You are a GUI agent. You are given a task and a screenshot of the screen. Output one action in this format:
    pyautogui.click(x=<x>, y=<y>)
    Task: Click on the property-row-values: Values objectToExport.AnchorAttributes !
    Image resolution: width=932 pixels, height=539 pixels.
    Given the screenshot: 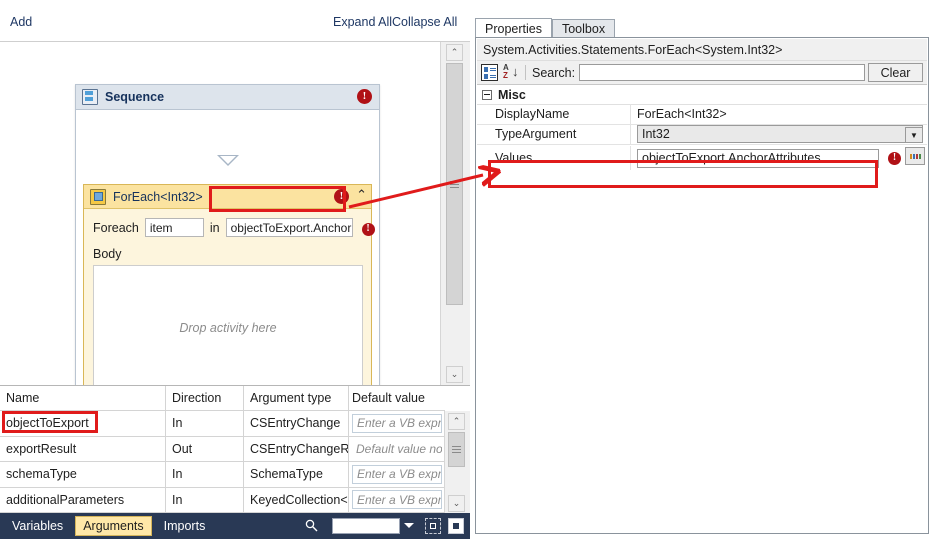 What is the action you would take?
    pyautogui.click(x=702, y=158)
    